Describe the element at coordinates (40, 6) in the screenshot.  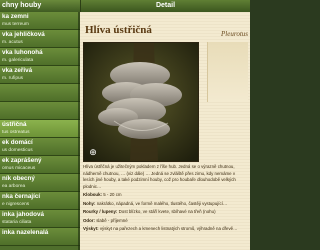
I see `list-header: chny houby` at that location.